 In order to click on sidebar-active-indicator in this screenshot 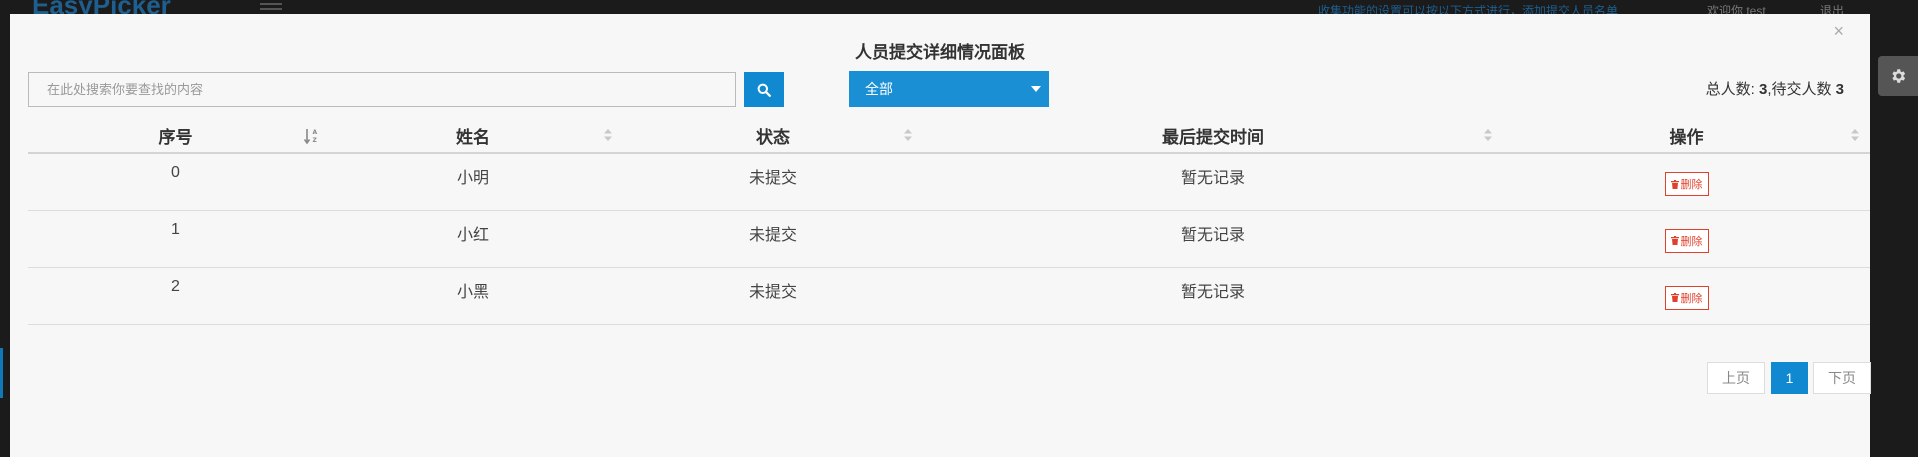, I will do `click(1, 373)`.